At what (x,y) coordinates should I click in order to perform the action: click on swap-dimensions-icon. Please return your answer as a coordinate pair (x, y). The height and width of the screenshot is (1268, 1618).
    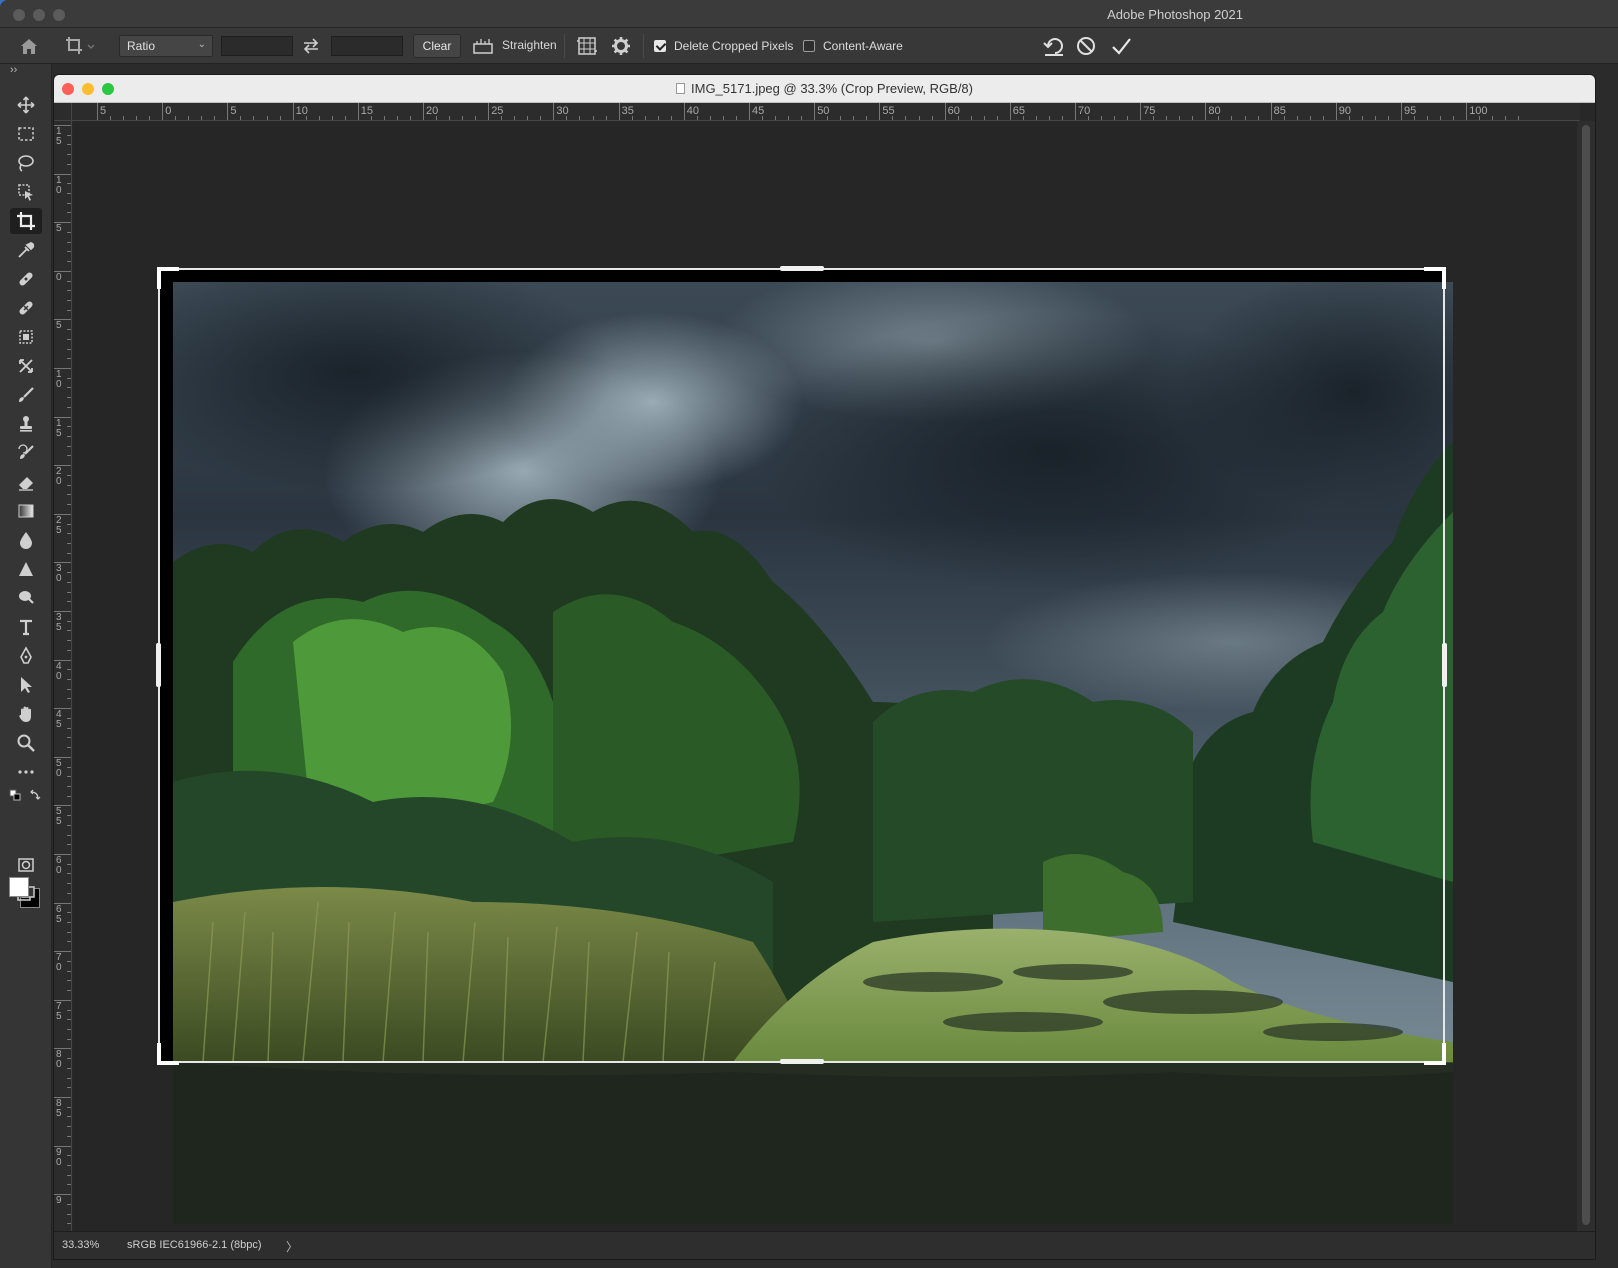
    Looking at the image, I should click on (311, 46).